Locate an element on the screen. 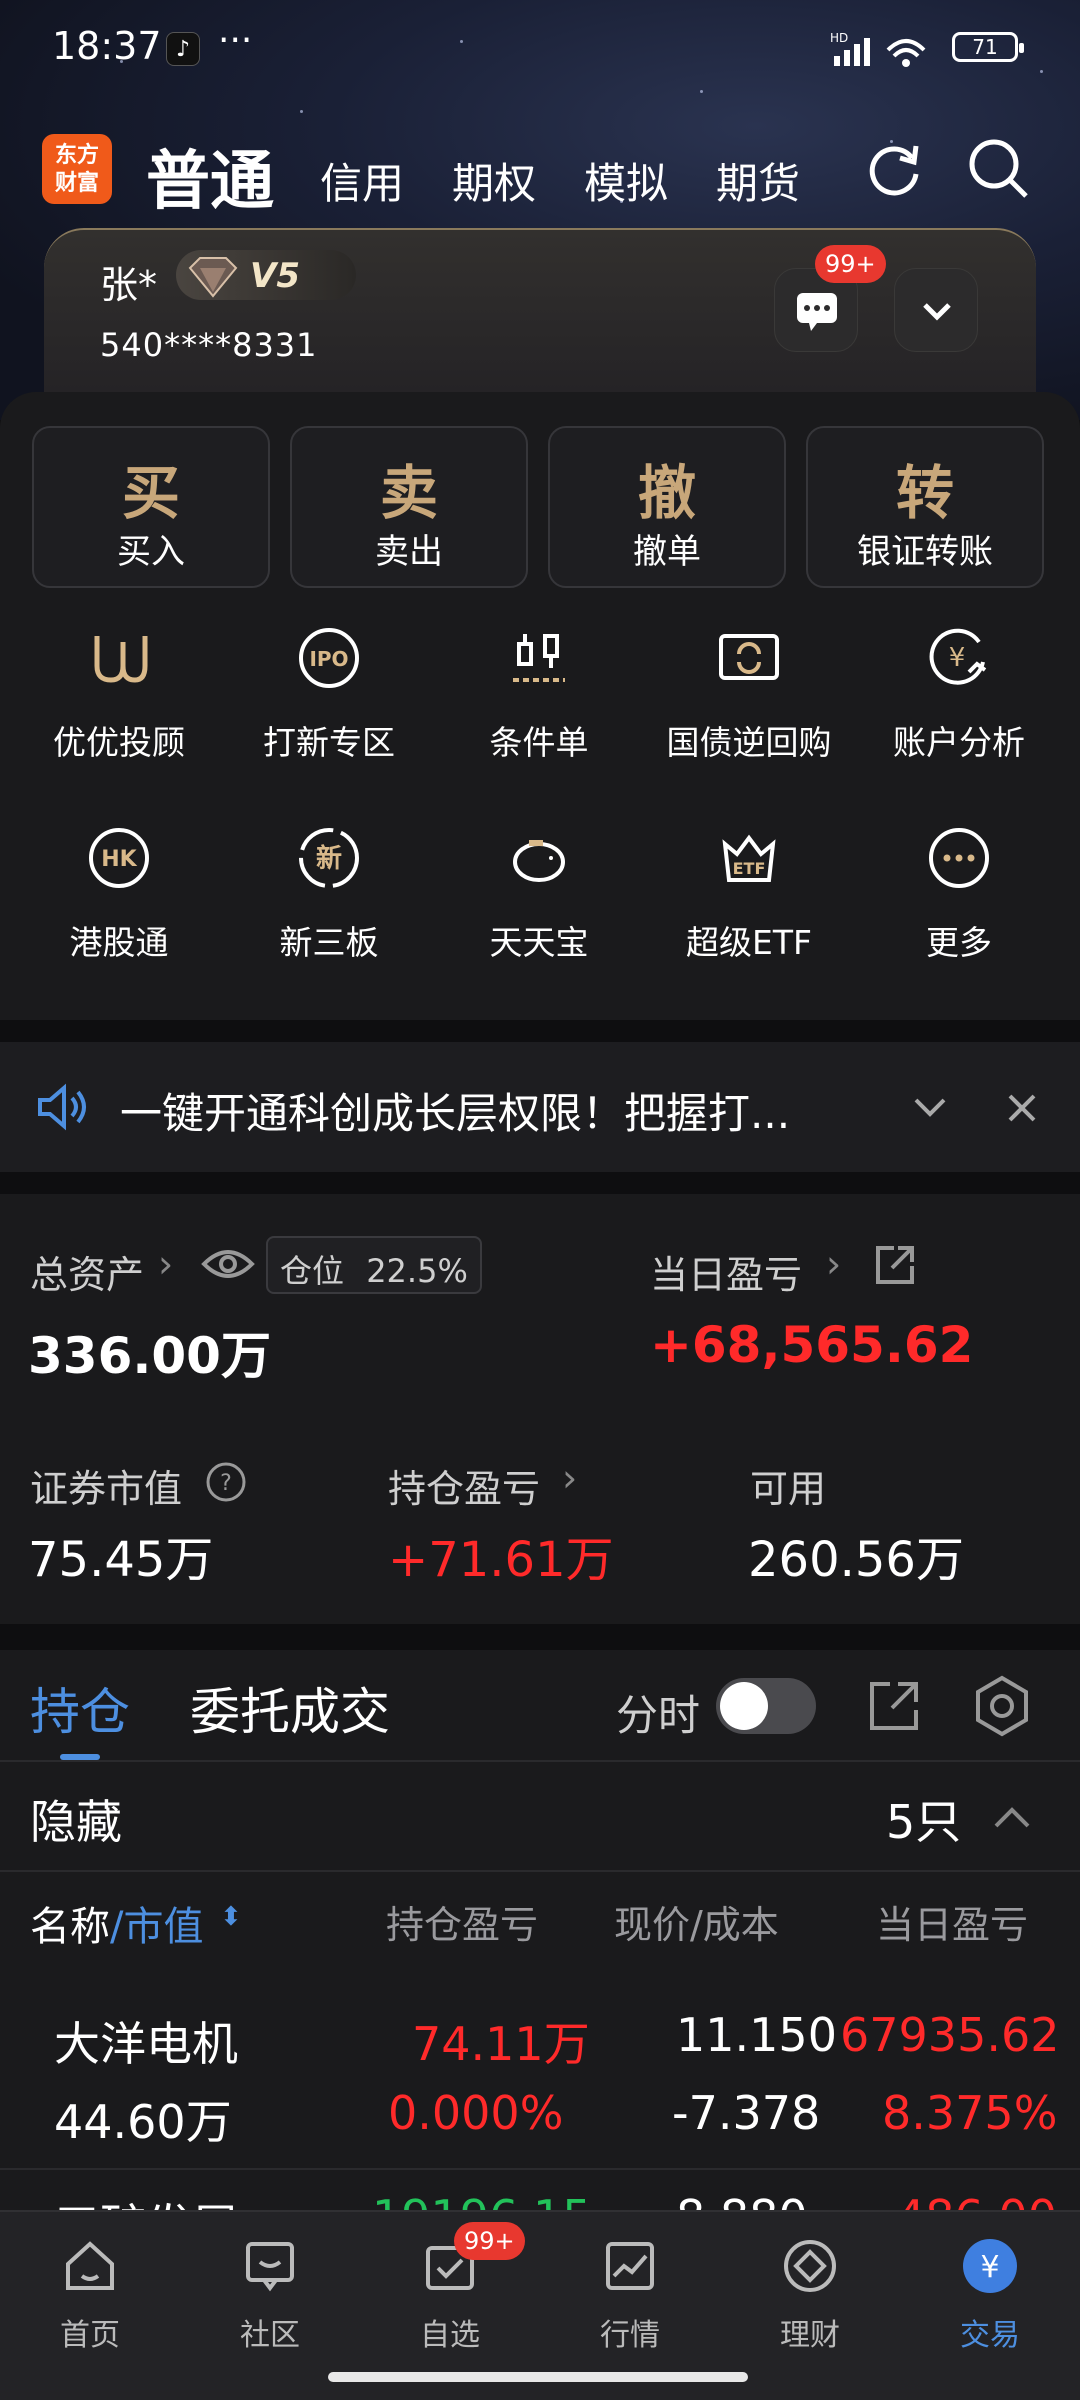 Image resolution: width=1080 pixels, height=2400 pixels. nav-label: 理财 is located at coordinates (810, 2335).